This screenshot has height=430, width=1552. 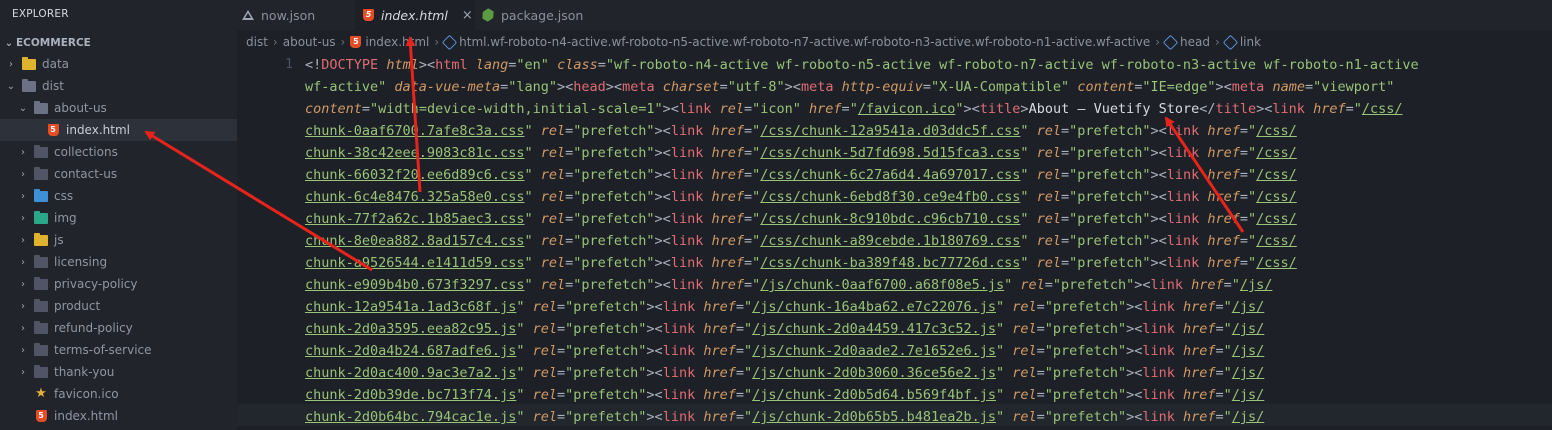 What do you see at coordinates (118, 64) in the screenshot?
I see `tree-item: › data` at bounding box center [118, 64].